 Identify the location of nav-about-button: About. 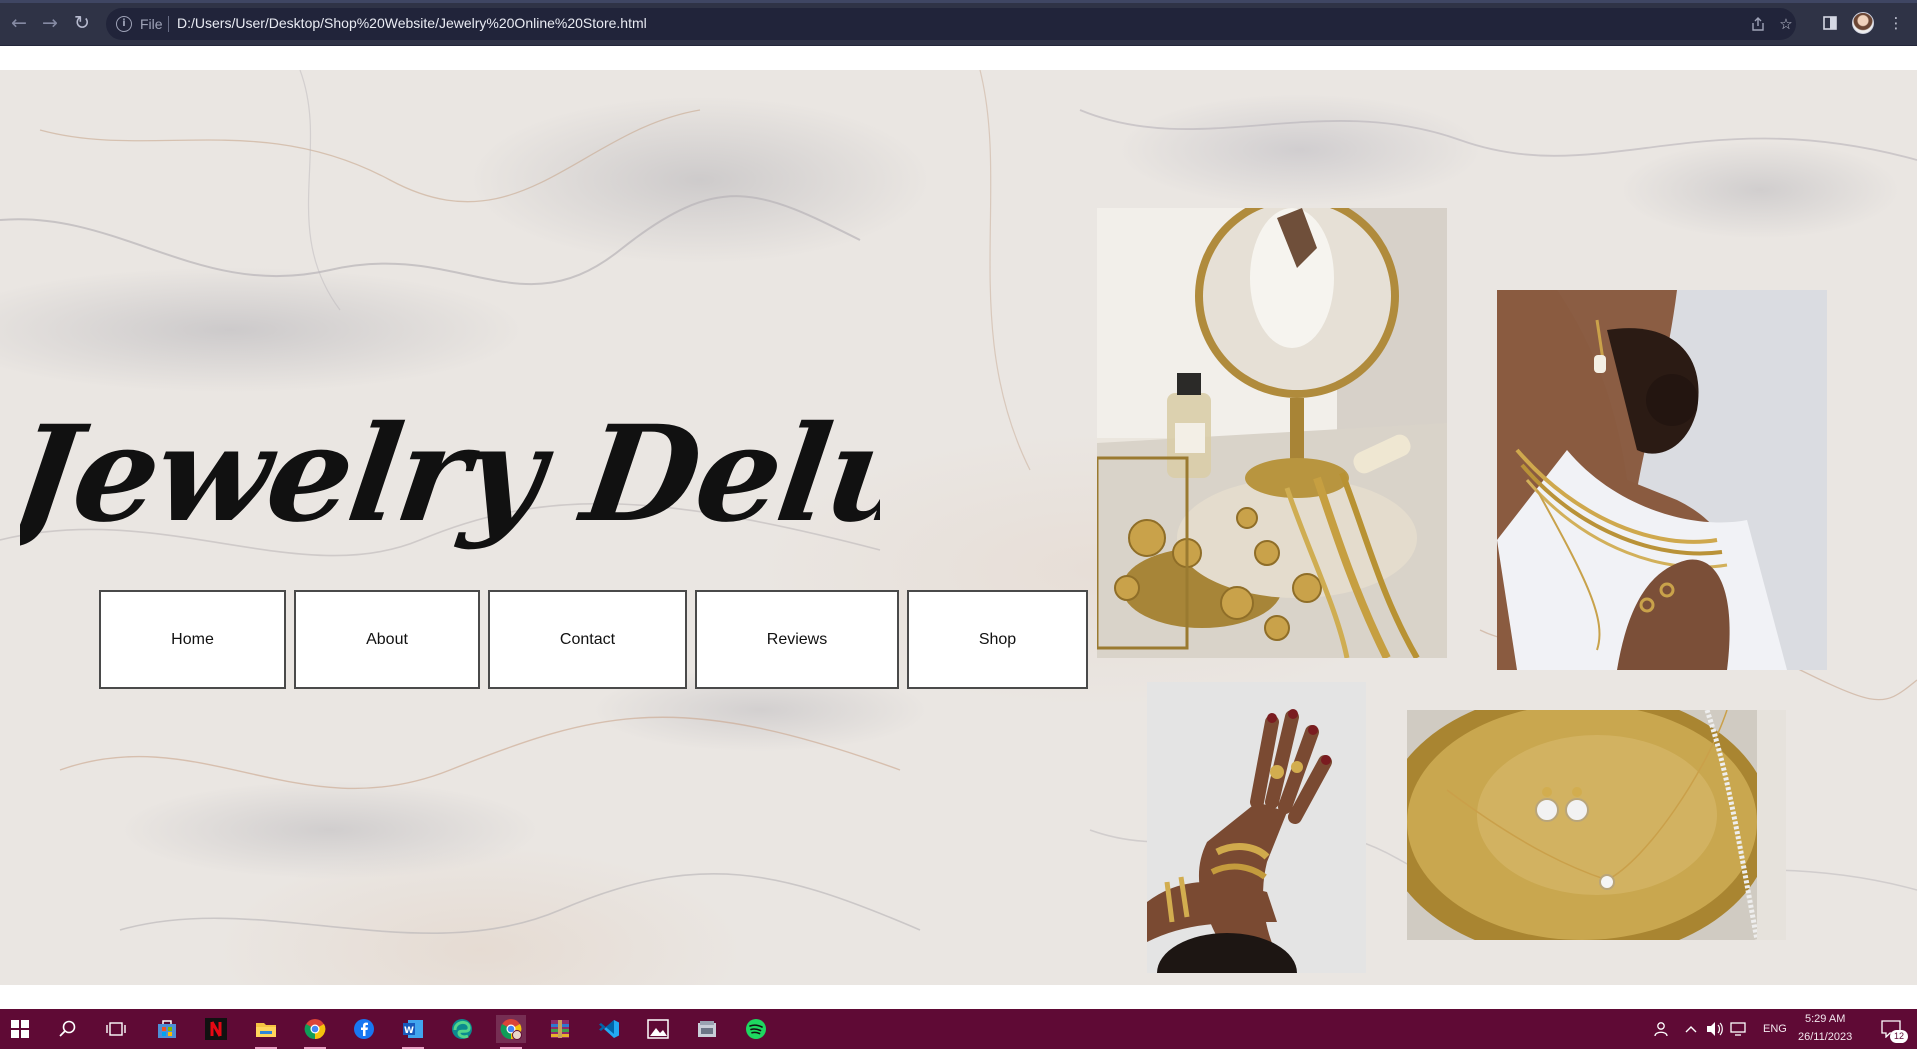
(387, 639).